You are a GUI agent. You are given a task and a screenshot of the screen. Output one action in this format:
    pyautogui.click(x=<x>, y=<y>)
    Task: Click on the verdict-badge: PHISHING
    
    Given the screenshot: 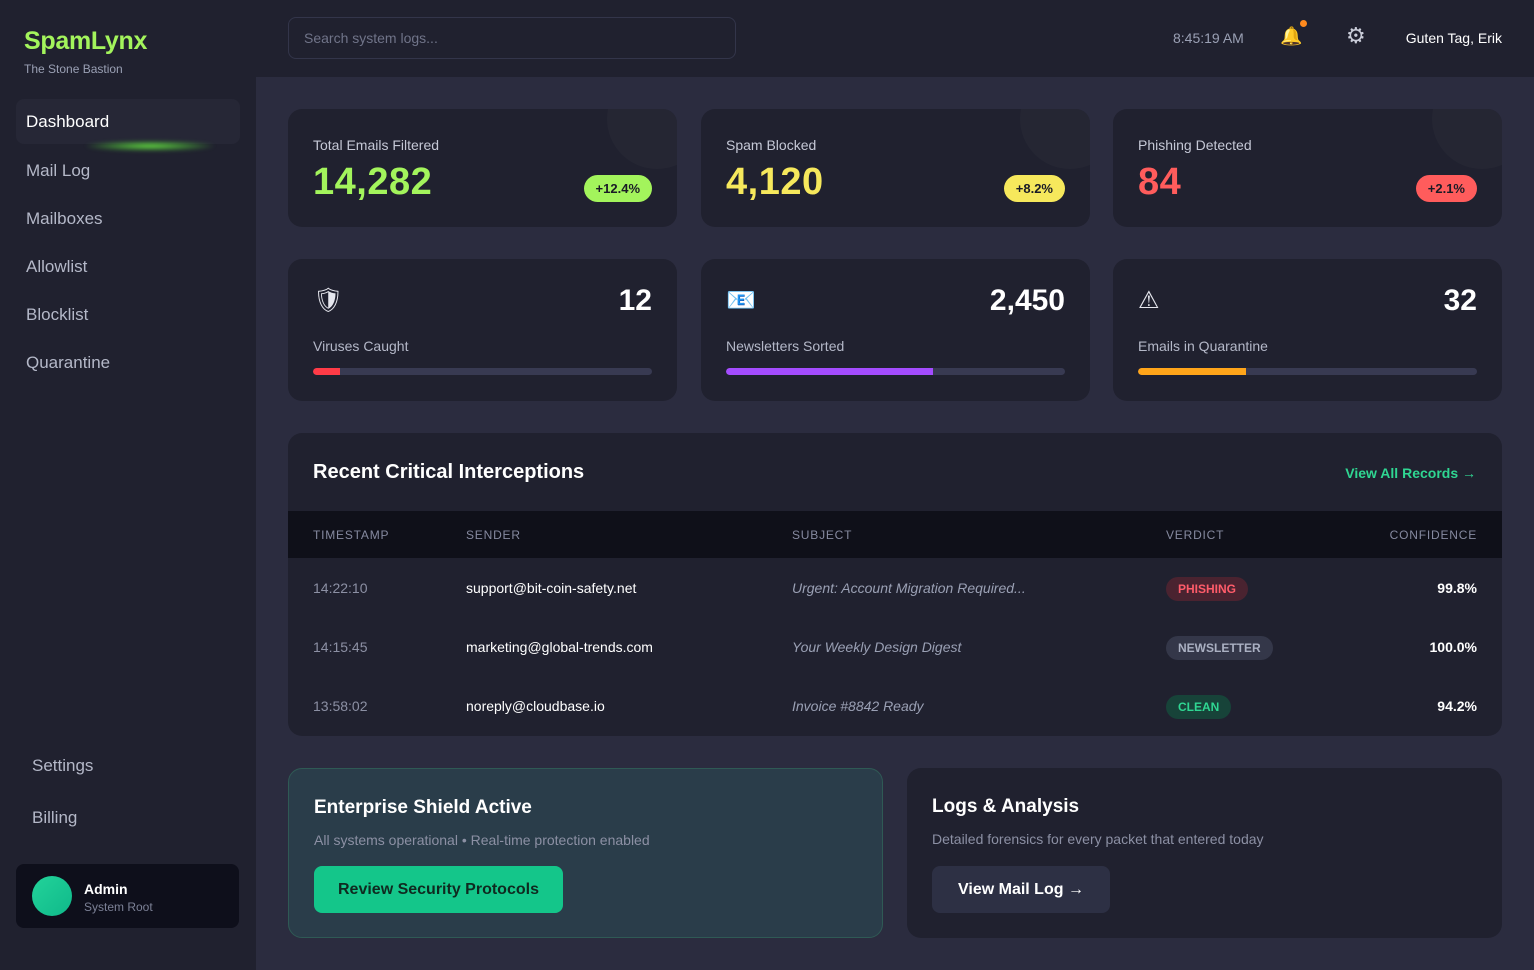 What is the action you would take?
    pyautogui.click(x=1207, y=589)
    